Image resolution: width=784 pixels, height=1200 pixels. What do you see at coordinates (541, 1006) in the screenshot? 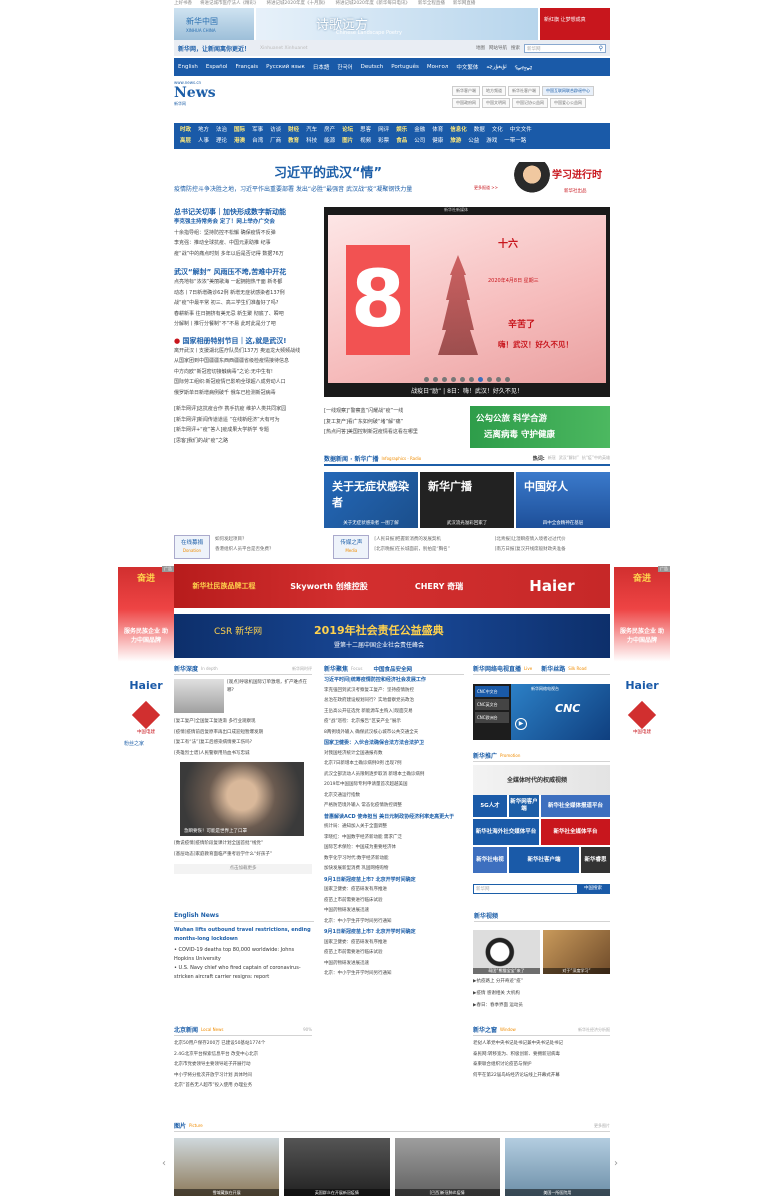
I see `list-item: ▶春日：春季界面 运动员` at bounding box center [541, 1006].